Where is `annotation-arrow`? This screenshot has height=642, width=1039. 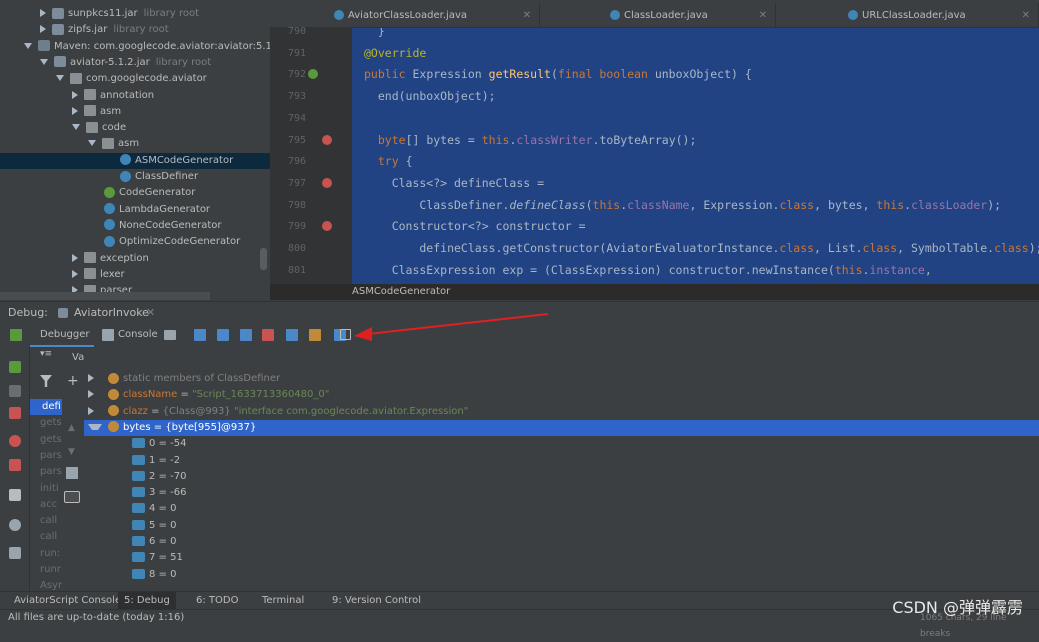
annotation-arrow is located at coordinates (451, 327).